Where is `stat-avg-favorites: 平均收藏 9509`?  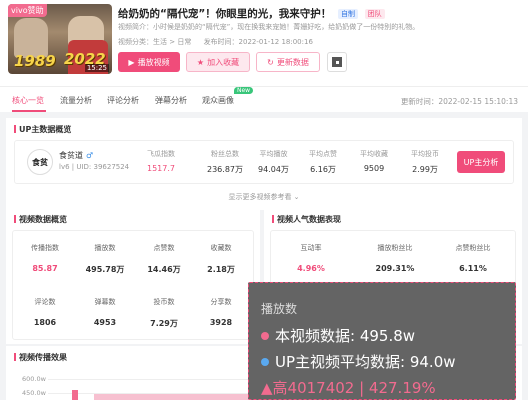 stat-avg-favorites: 平均收藏 9509 is located at coordinates (374, 161).